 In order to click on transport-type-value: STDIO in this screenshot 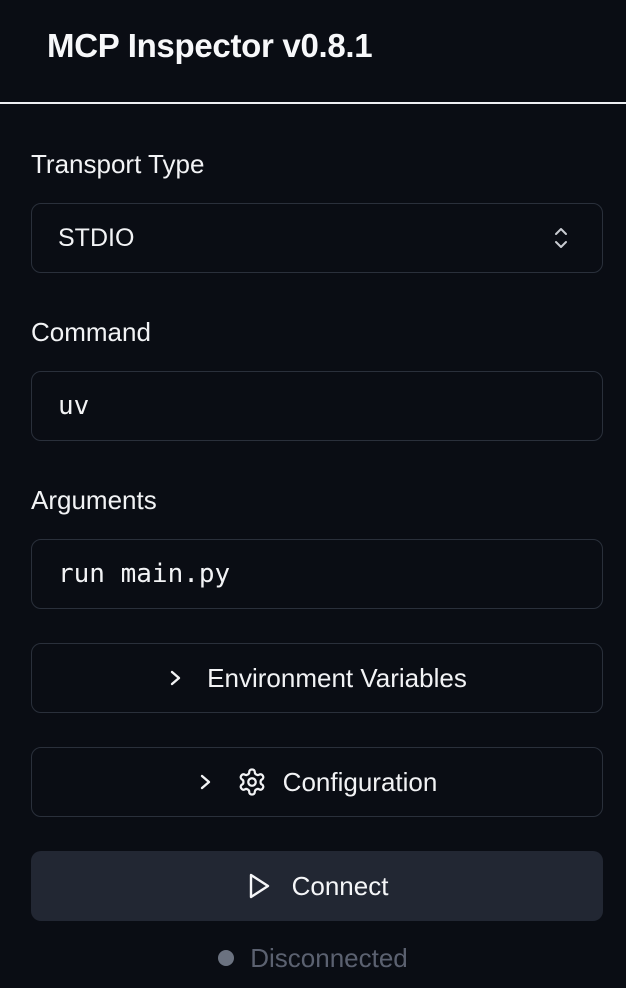, I will do `click(96, 238)`.